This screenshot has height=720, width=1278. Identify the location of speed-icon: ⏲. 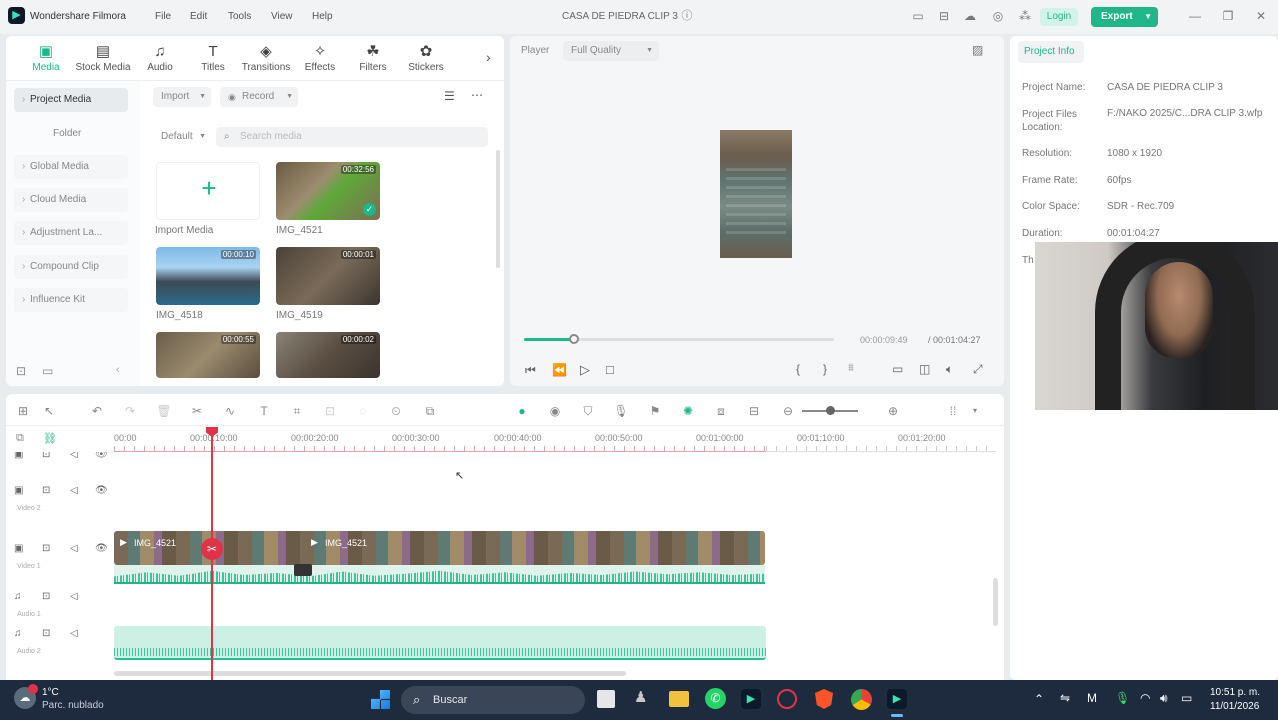
(396, 411).